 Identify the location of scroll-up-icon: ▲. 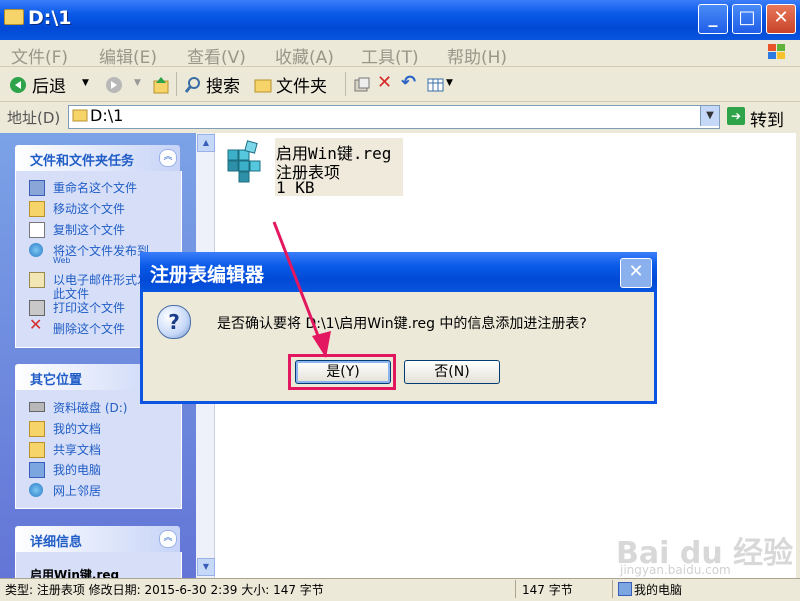
(206, 143).